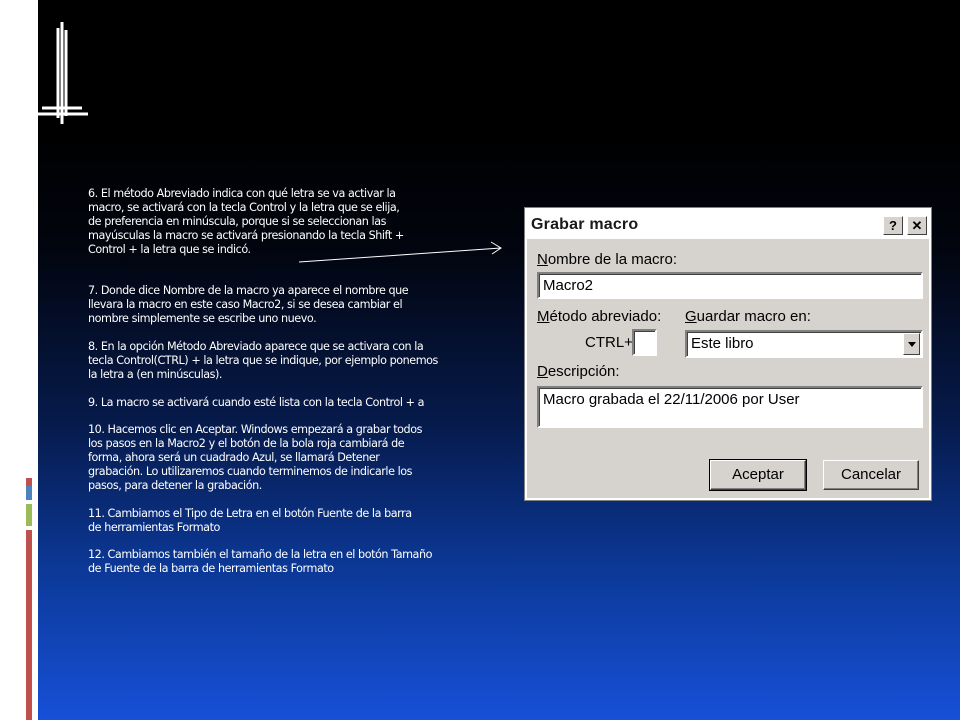 The height and width of the screenshot is (720, 960). I want to click on shortcut-label-text: étodo abreviado:, so click(605, 316).